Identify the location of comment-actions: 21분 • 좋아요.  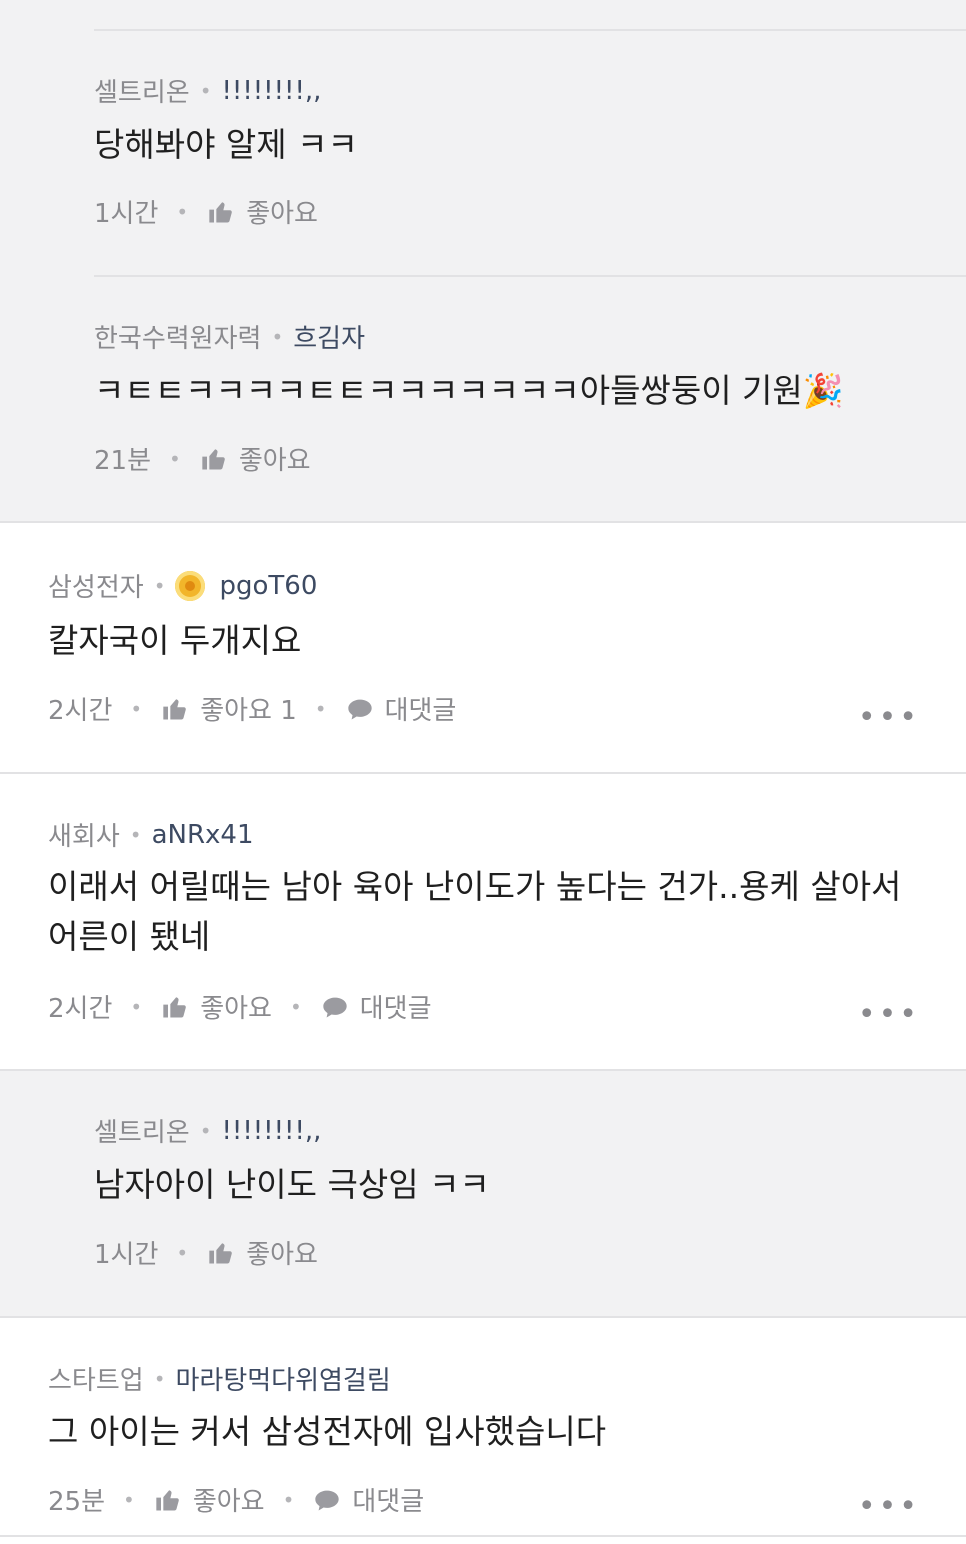
(202, 458).